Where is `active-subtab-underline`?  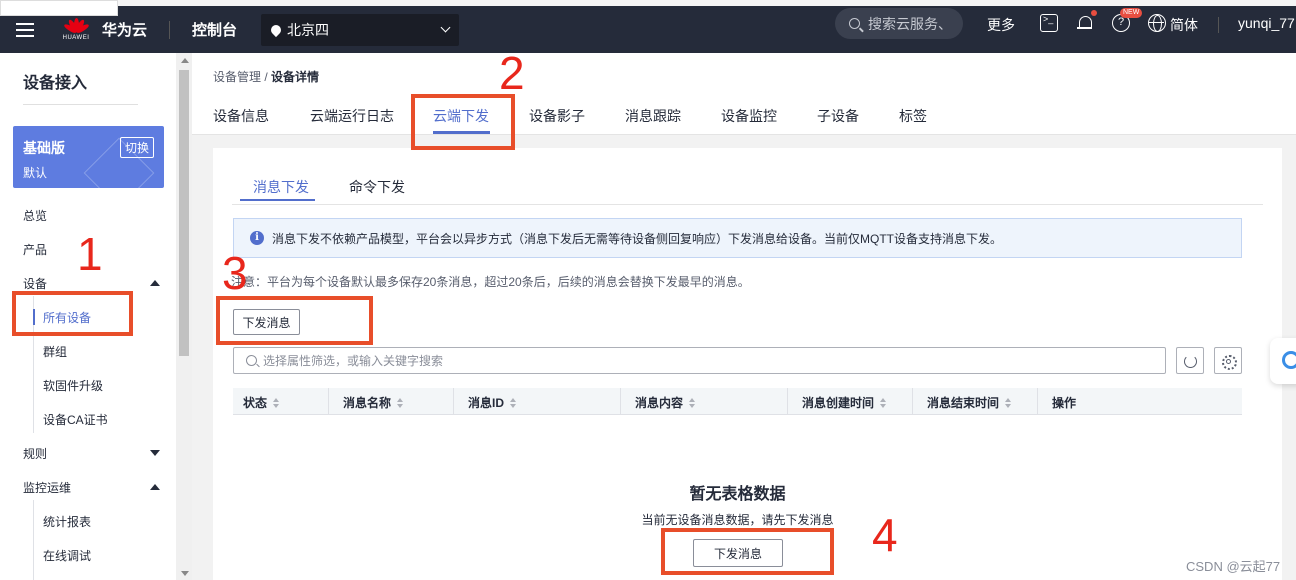 active-subtab-underline is located at coordinates (277, 200).